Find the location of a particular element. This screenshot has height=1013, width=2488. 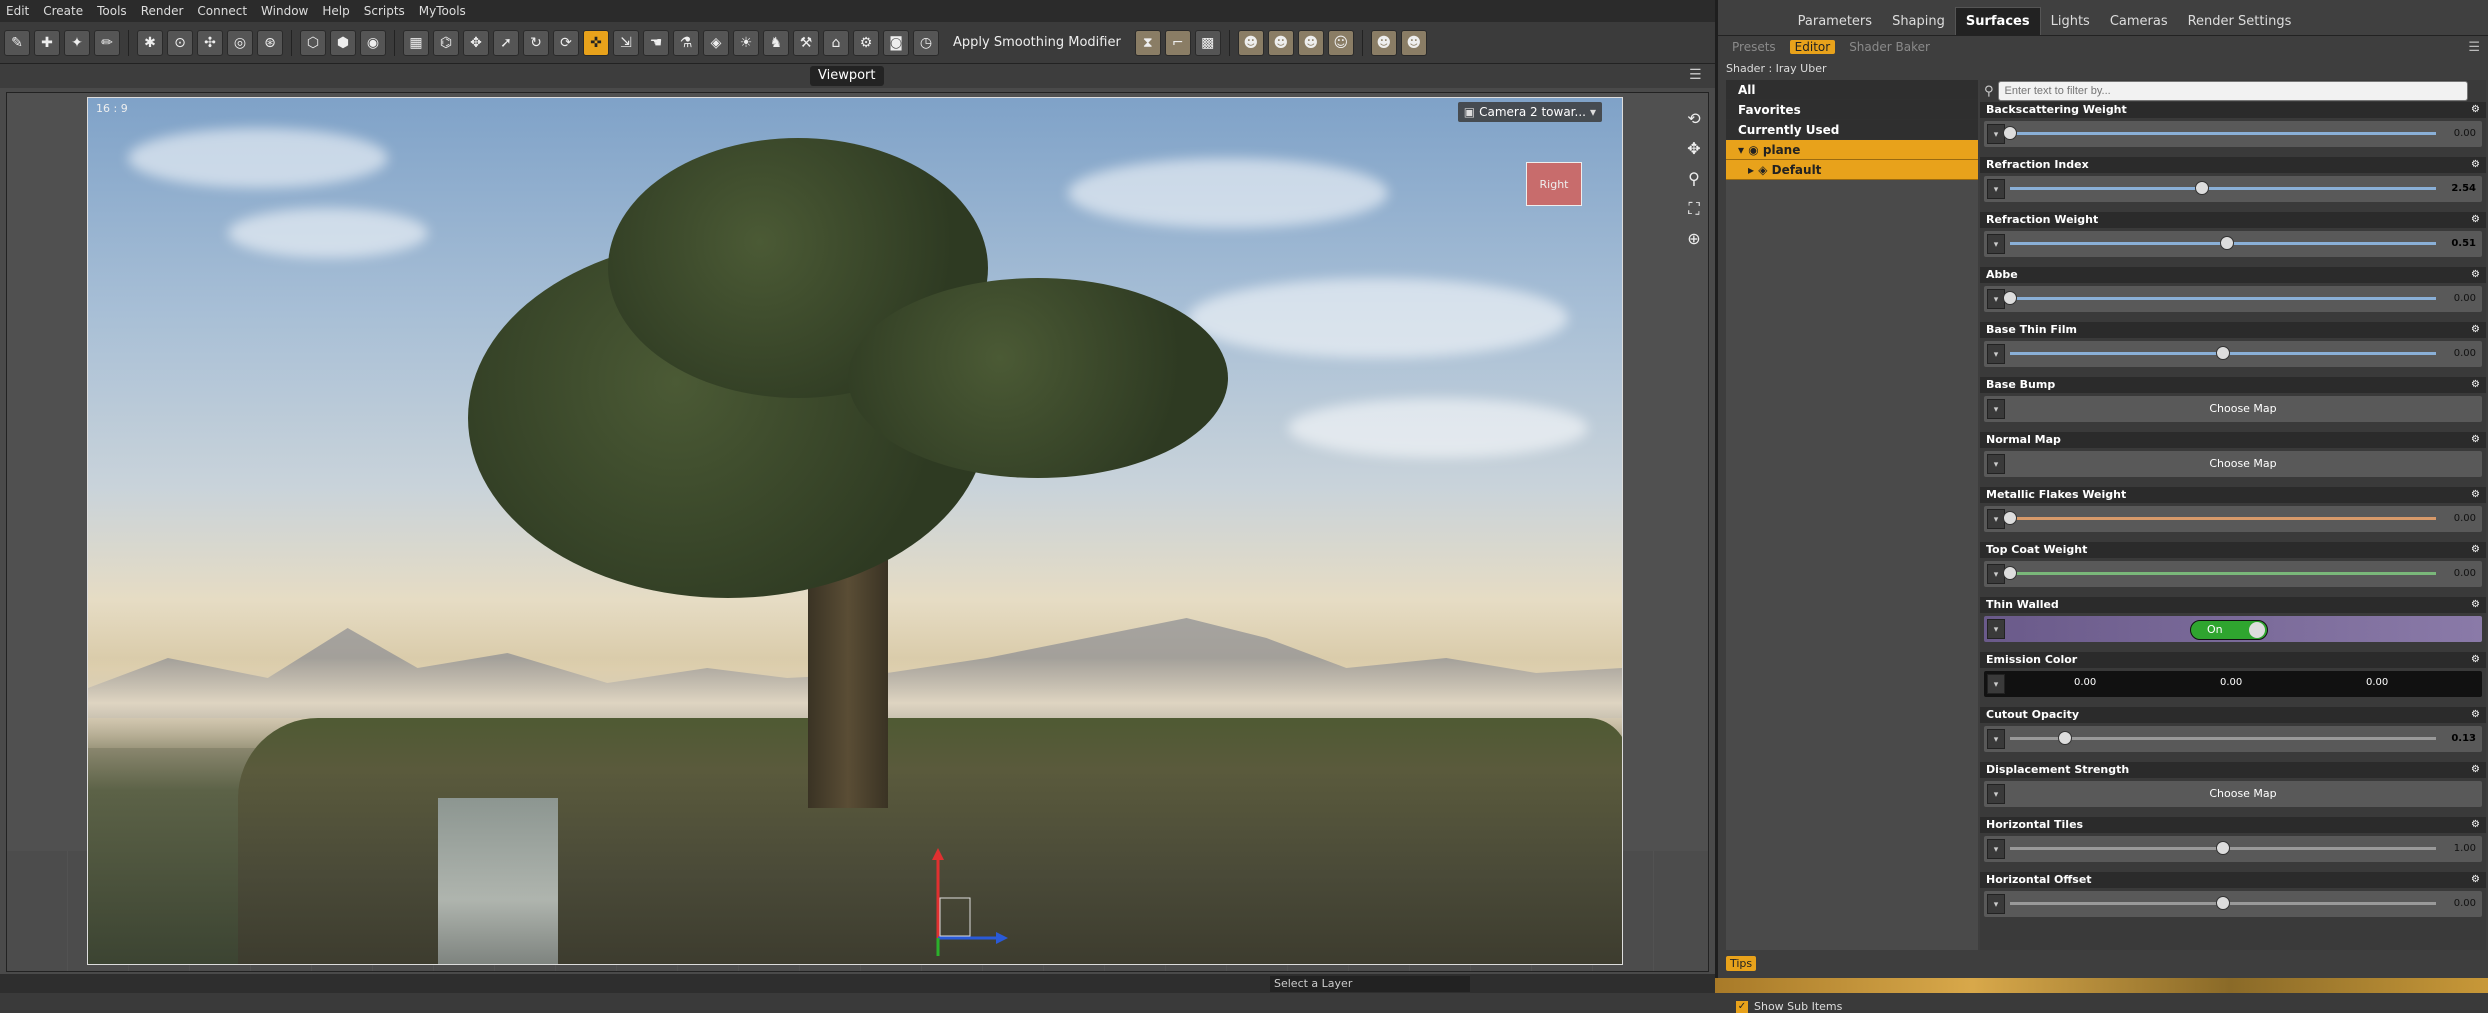

hand-icon: ☚ is located at coordinates (656, 42).